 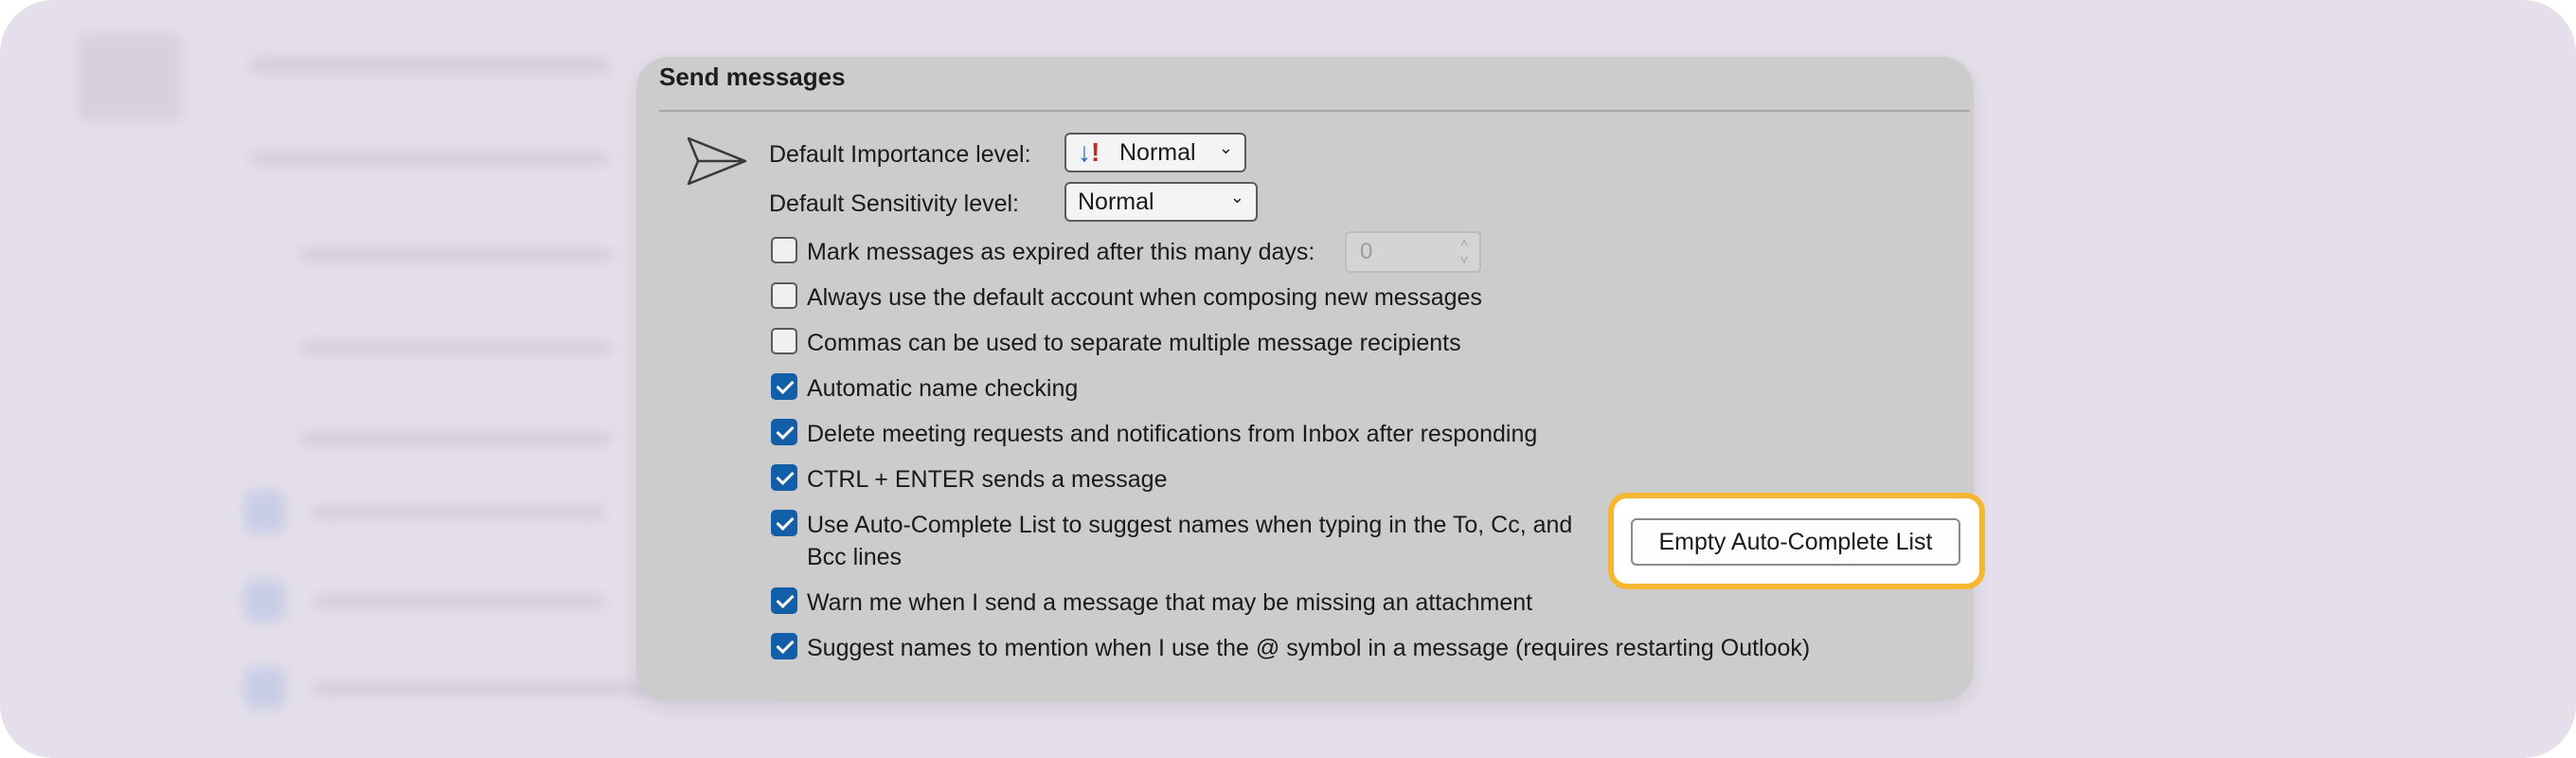 I want to click on empty-auto-complete-button: Empty Auto-Complete List, so click(x=1795, y=542).